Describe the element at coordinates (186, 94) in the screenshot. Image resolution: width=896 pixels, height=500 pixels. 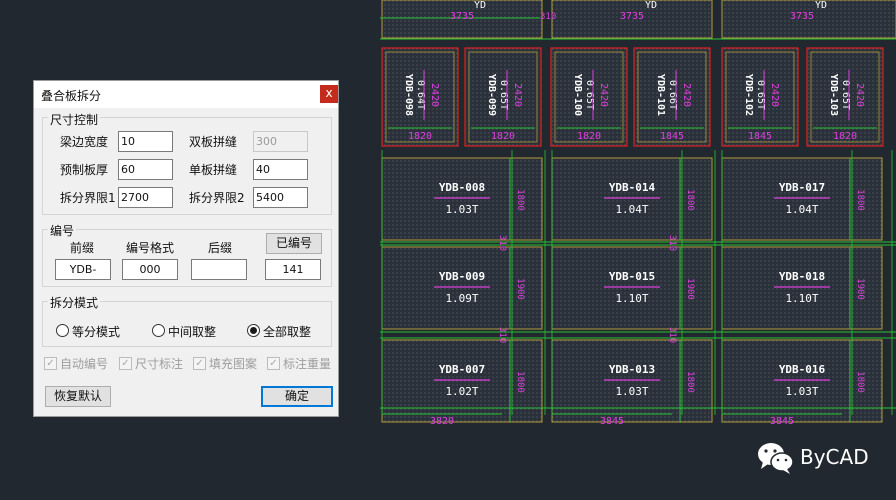
I see `dialog-title-bar: 叠合板拆分 x` at that location.